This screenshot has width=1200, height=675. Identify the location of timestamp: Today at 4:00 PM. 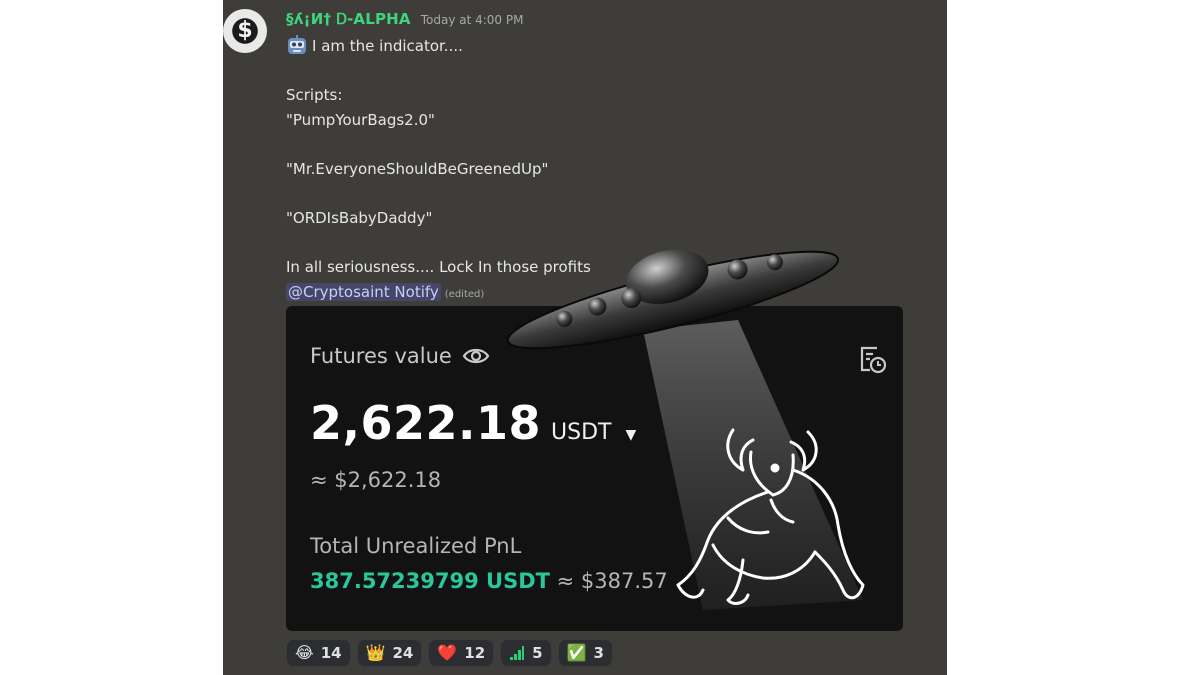
(472, 20).